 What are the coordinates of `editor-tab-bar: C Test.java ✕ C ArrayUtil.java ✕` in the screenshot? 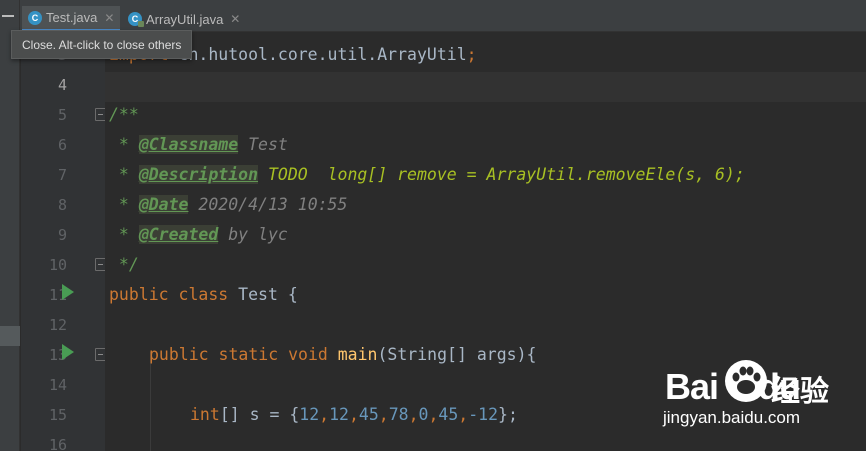 It's located at (433, 16).